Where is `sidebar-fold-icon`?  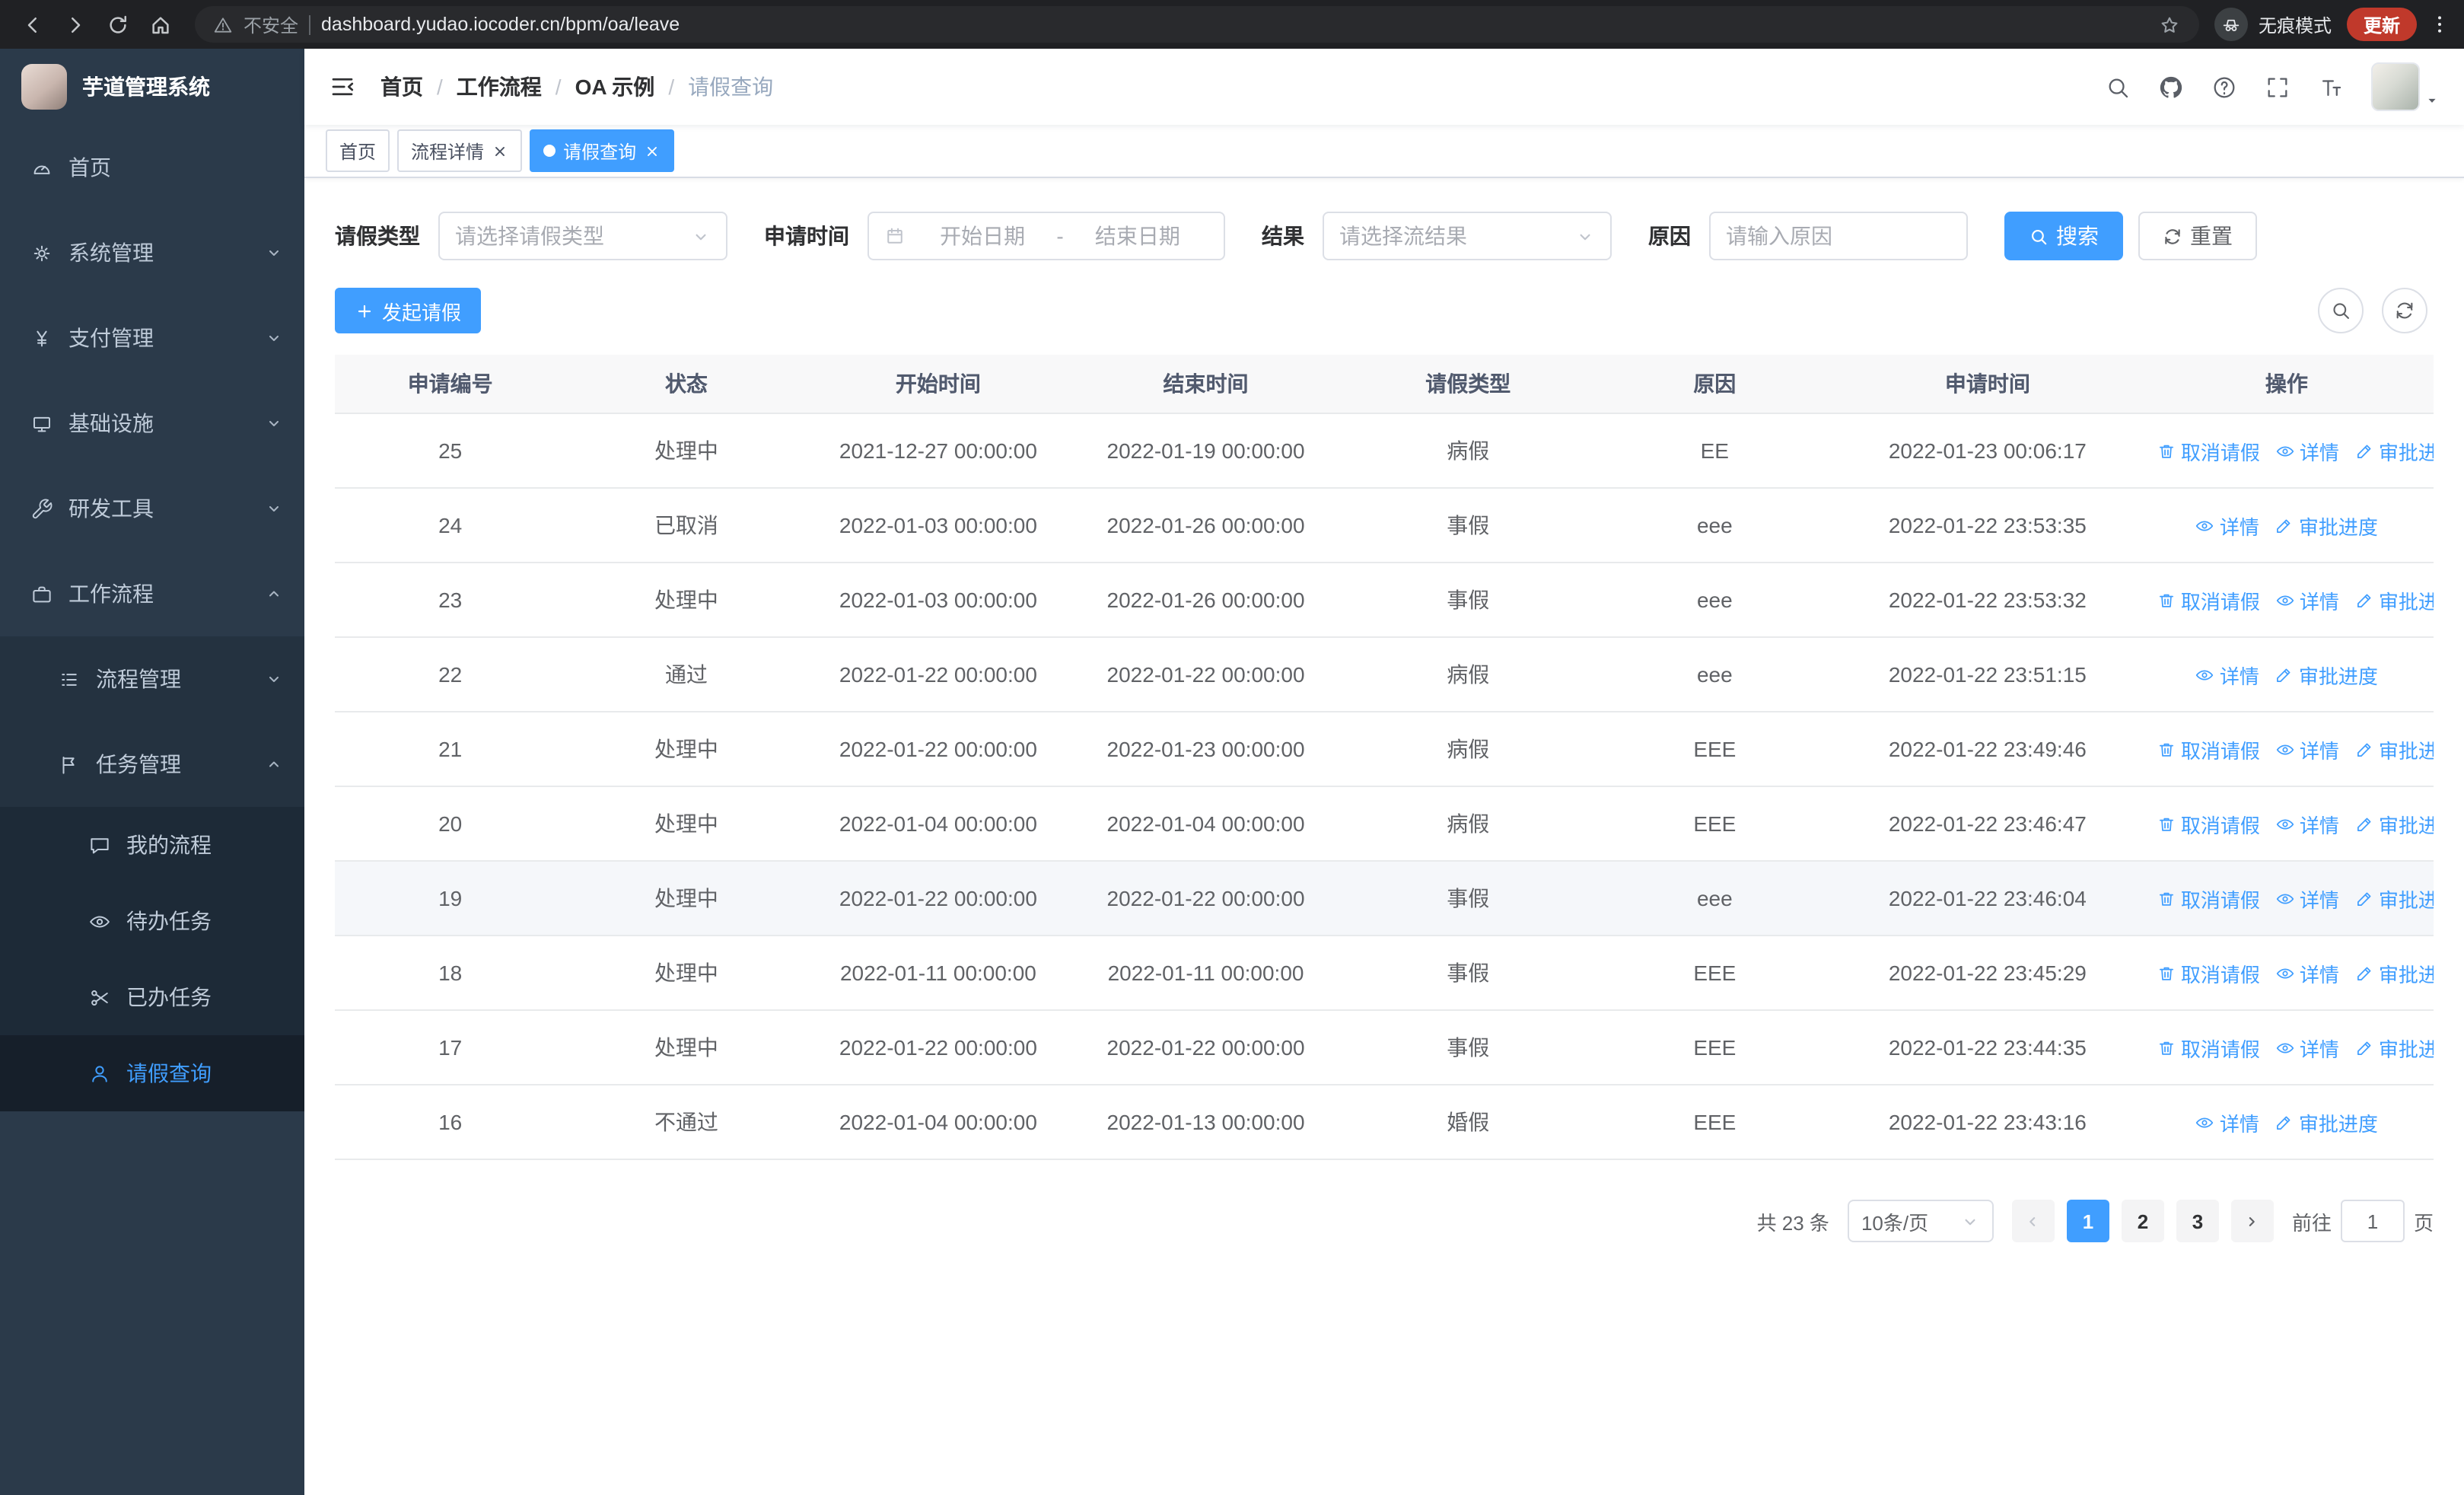 sidebar-fold-icon is located at coordinates (342, 87).